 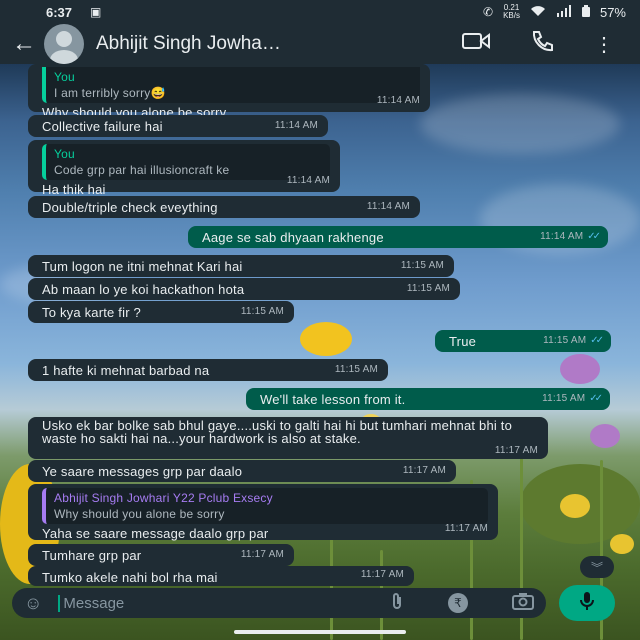 What do you see at coordinates (33, 603) in the screenshot?
I see `emoji-icon: ☺` at bounding box center [33, 603].